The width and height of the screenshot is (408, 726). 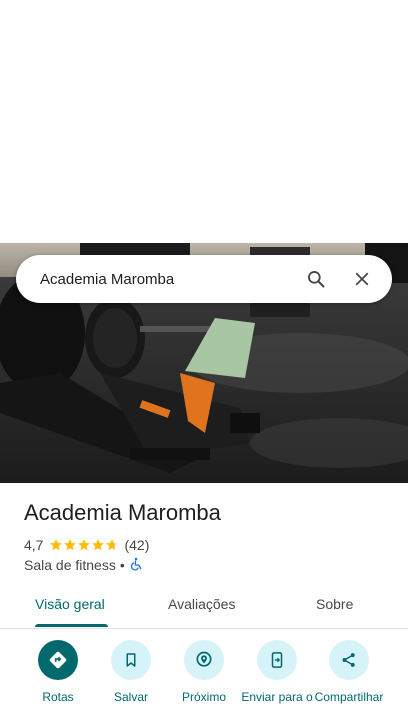 I want to click on category-row: Sala de fitness •, so click(x=83, y=565).